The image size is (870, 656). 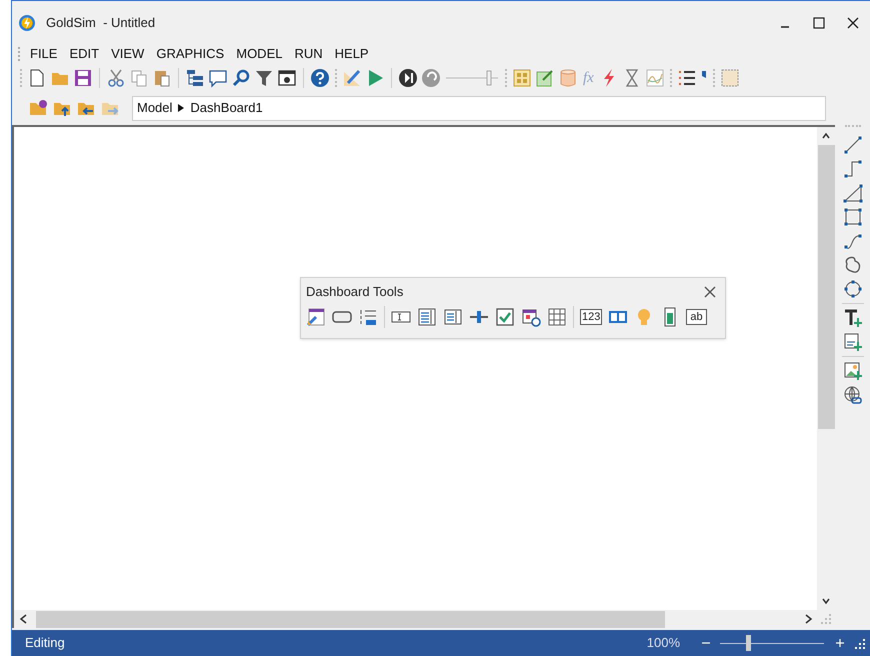 I want to click on tree-icon, so click(x=195, y=78).